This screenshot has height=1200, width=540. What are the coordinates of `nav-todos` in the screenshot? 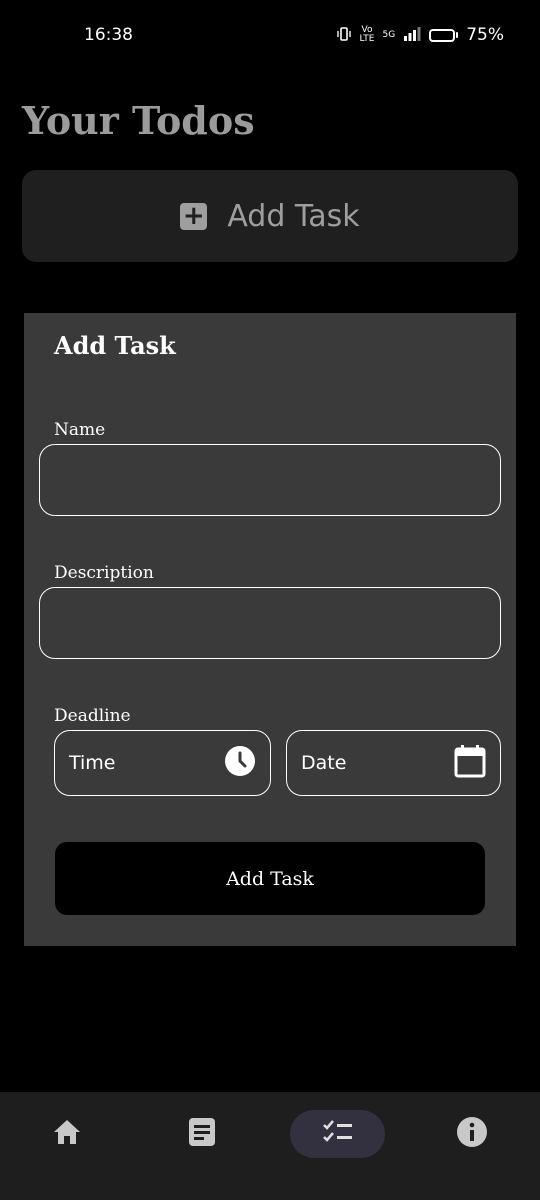 It's located at (337, 1134).